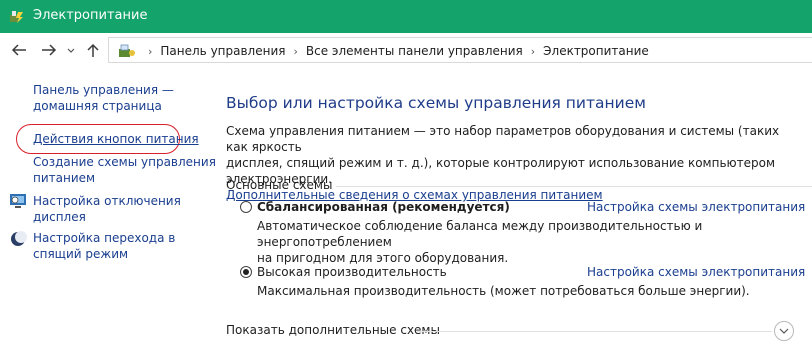 Image resolution: width=812 pixels, height=351 pixels. I want to click on back-arrow-icon, so click(19, 50).